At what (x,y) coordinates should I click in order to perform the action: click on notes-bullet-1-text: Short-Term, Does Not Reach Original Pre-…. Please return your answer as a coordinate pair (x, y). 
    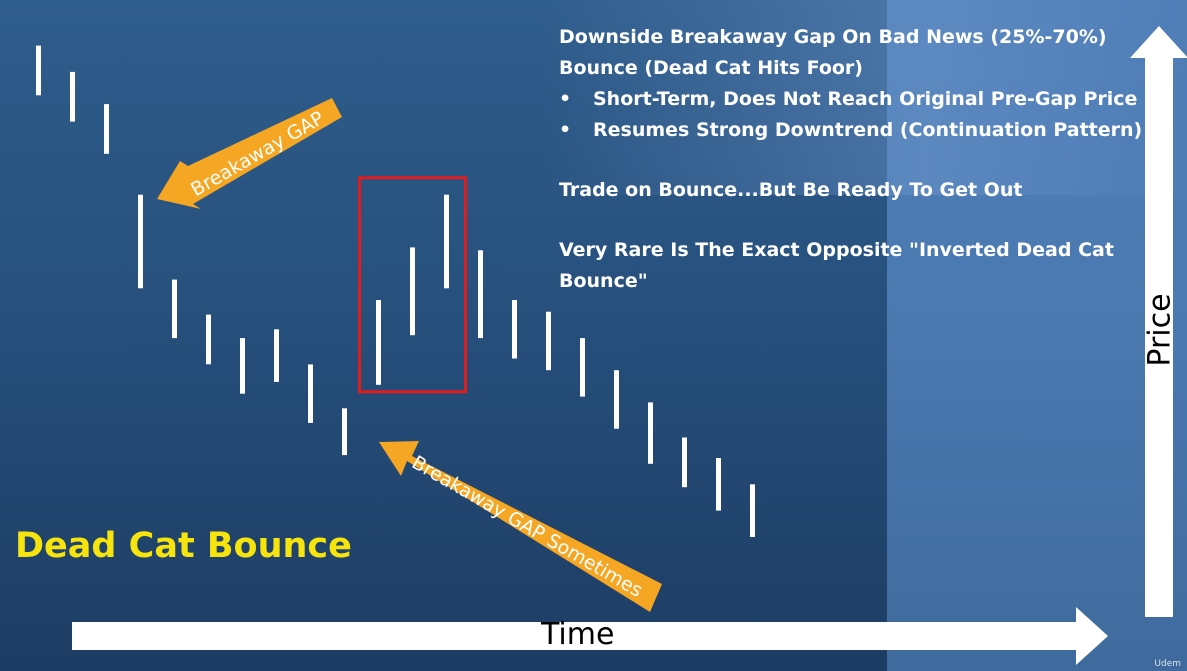
    Looking at the image, I should click on (865, 99).